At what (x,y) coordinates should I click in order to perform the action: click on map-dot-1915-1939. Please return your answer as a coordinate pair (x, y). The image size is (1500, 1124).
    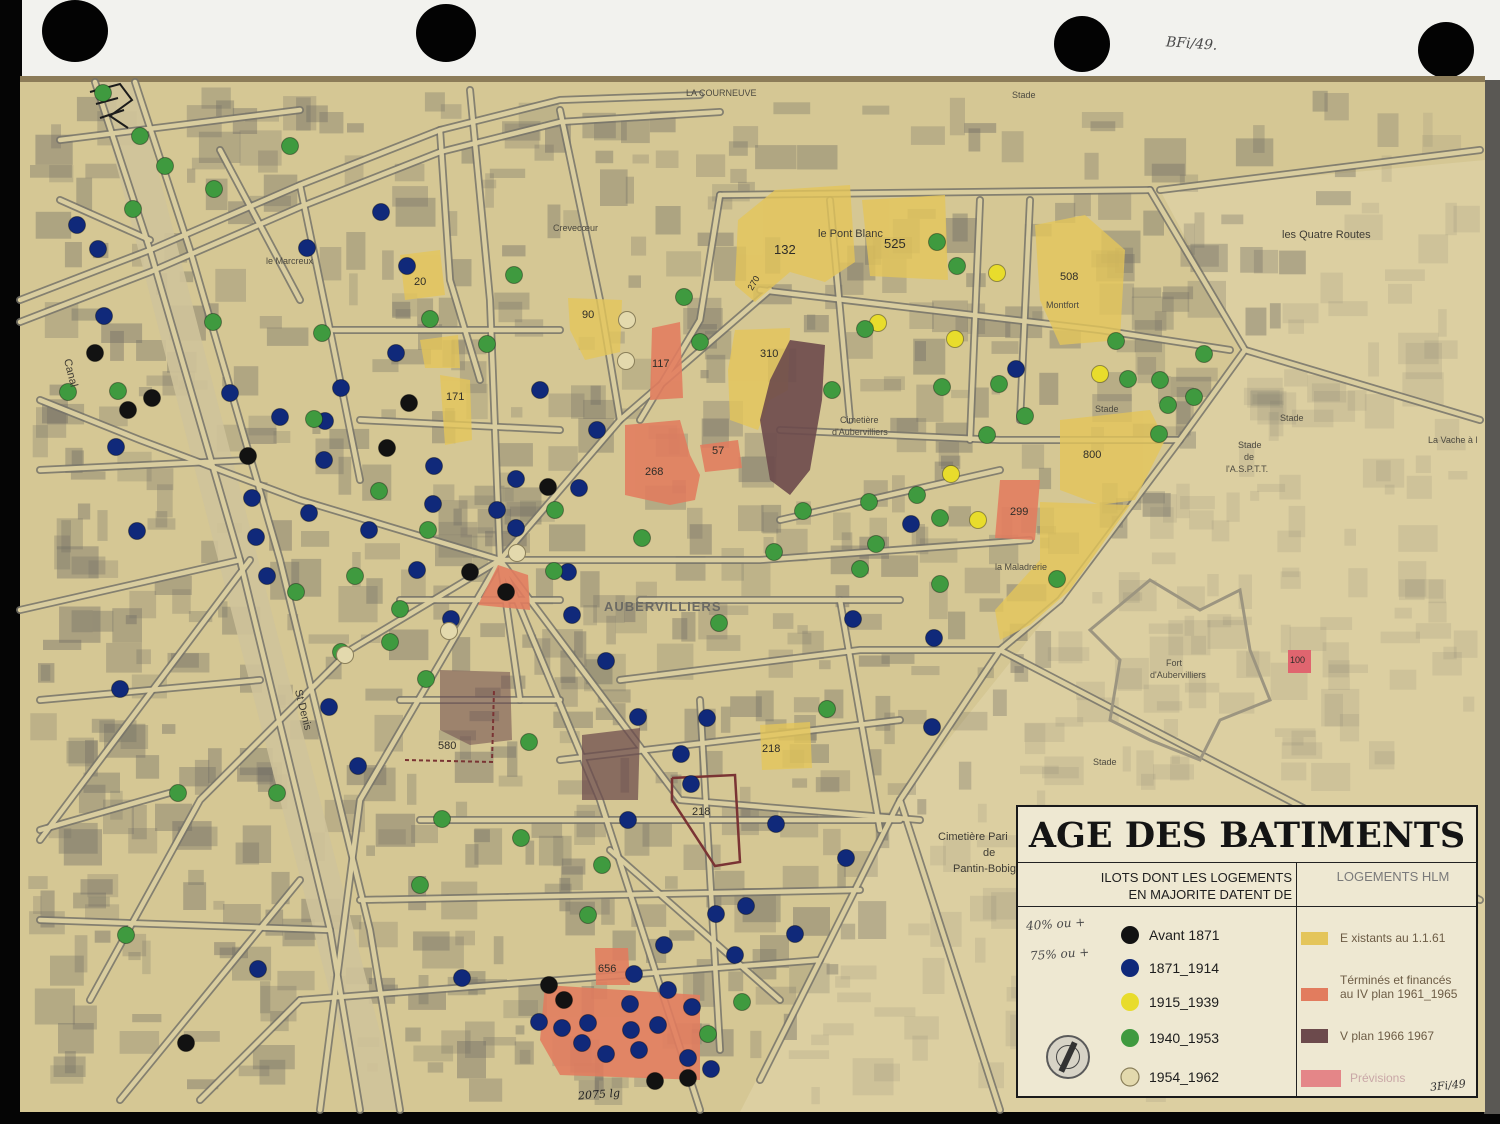
    Looking at the image, I should click on (978, 520).